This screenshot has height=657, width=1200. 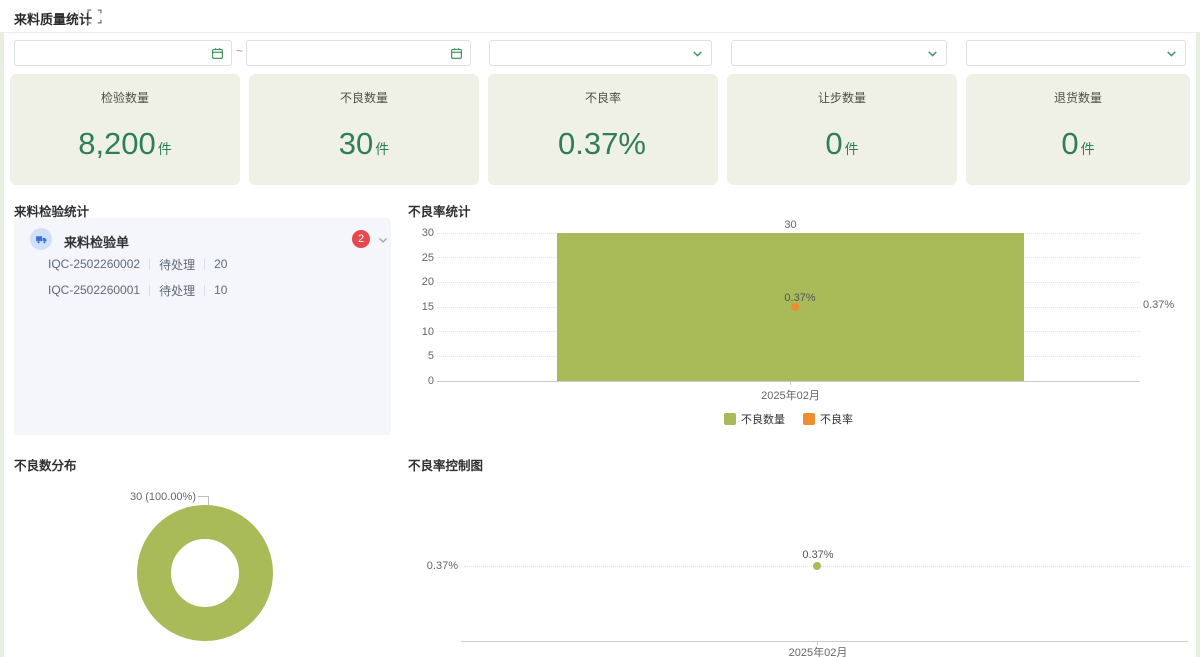 What do you see at coordinates (600, 16) in the screenshot?
I see `page-header: 来料质量统计` at bounding box center [600, 16].